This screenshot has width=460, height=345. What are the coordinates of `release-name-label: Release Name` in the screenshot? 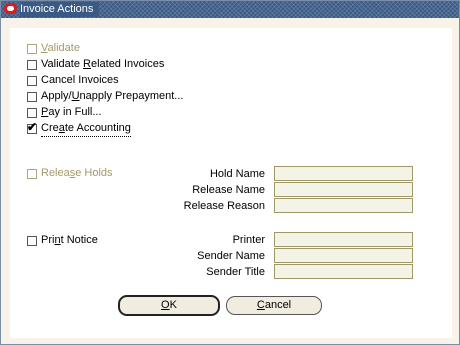 It's located at (228, 190).